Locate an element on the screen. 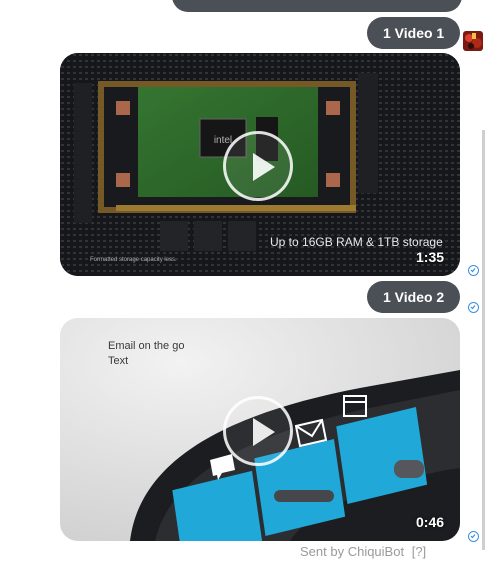 This screenshot has height=572, width=488. sent-by-footer: Sent by ChiquiBot [?] is located at coordinates (363, 551).